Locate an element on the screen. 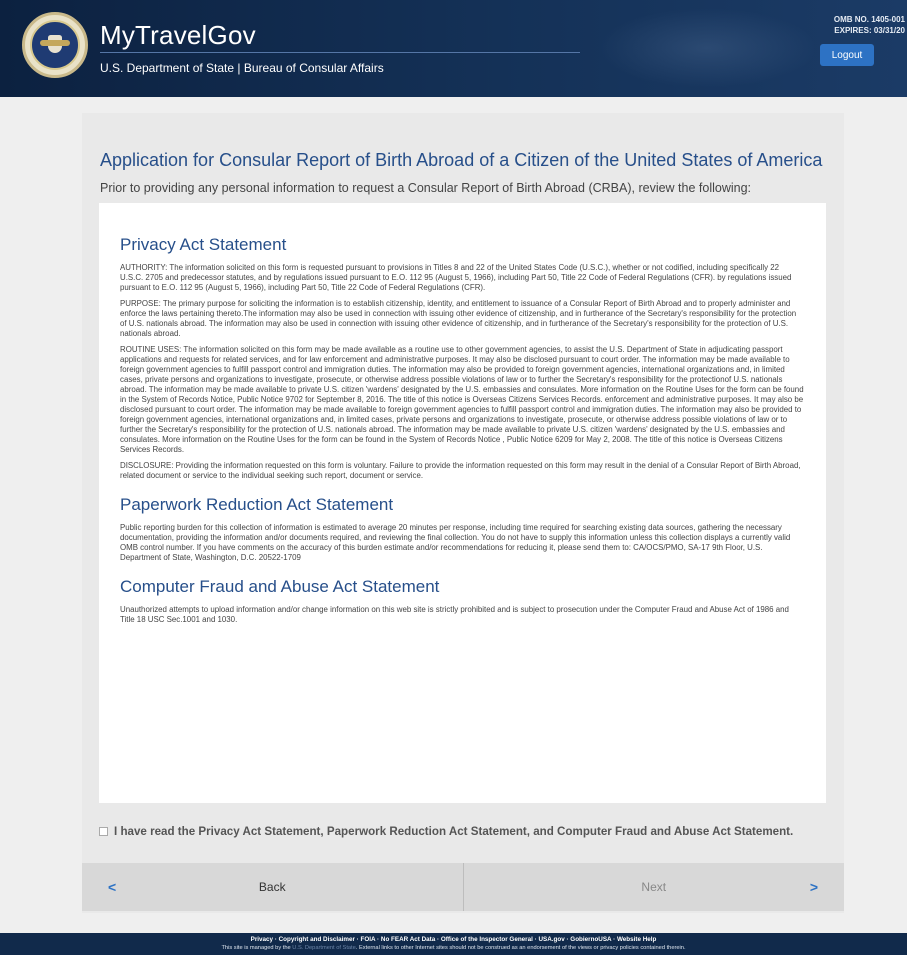 The width and height of the screenshot is (907, 955). next-button: Next > is located at coordinates (654, 887).